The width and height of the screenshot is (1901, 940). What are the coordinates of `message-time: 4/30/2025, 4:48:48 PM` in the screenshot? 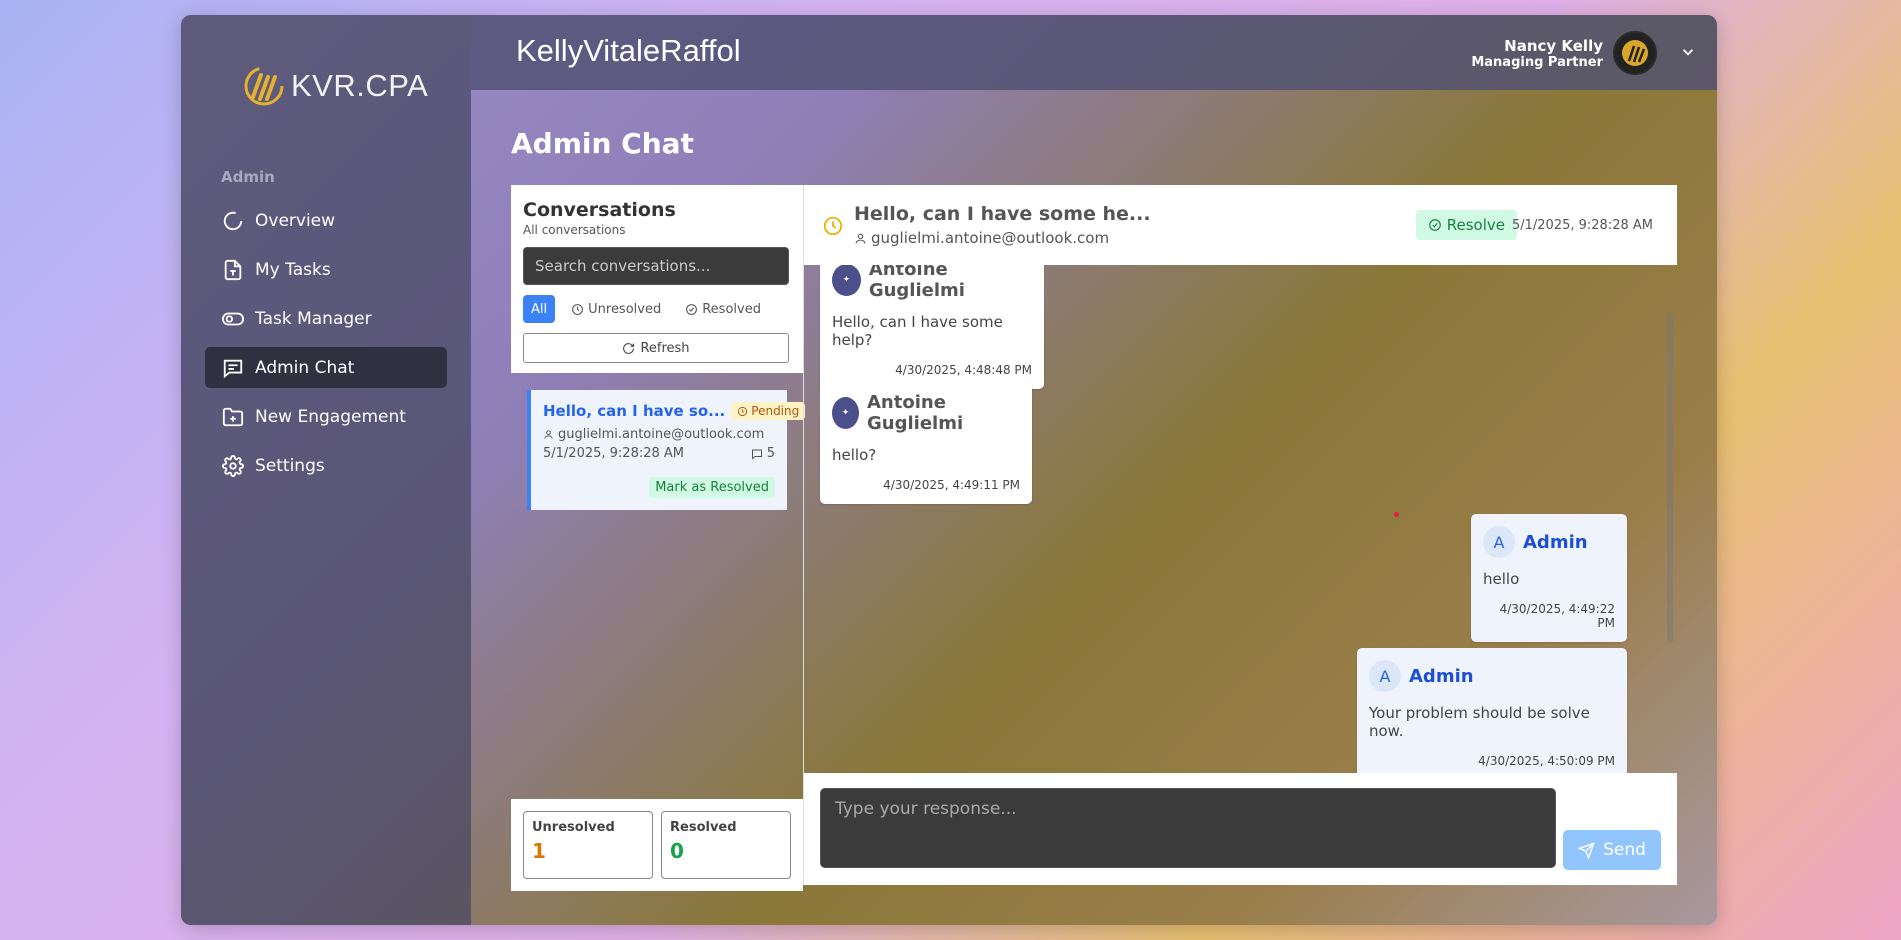 It's located at (963, 370).